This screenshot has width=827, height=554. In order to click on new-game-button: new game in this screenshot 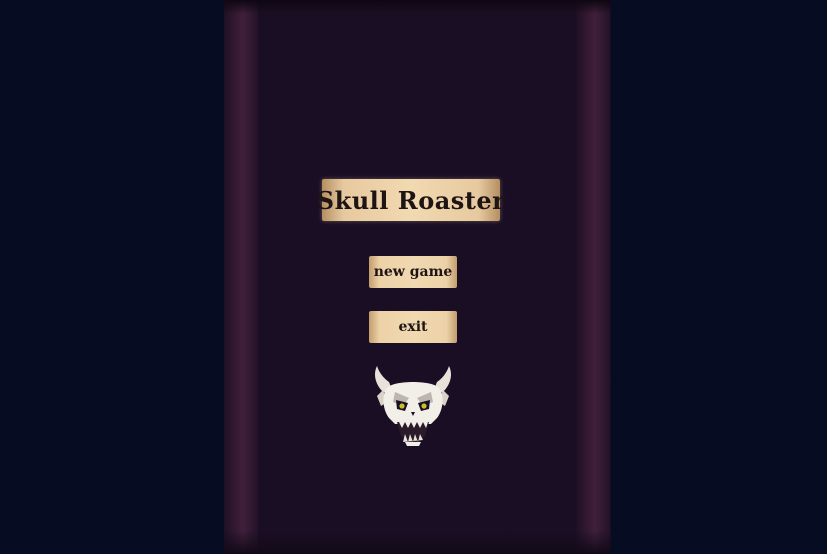, I will do `click(413, 272)`.